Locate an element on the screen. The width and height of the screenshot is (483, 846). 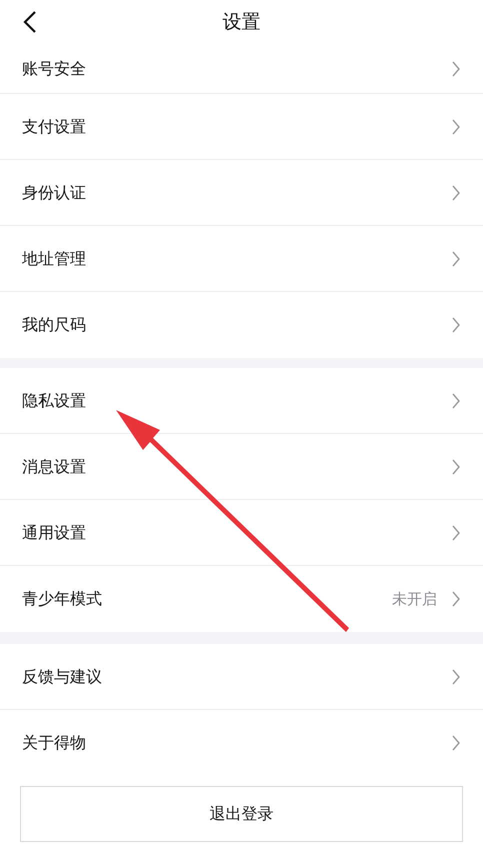
row-label: 地址管理 is located at coordinates (54, 259).